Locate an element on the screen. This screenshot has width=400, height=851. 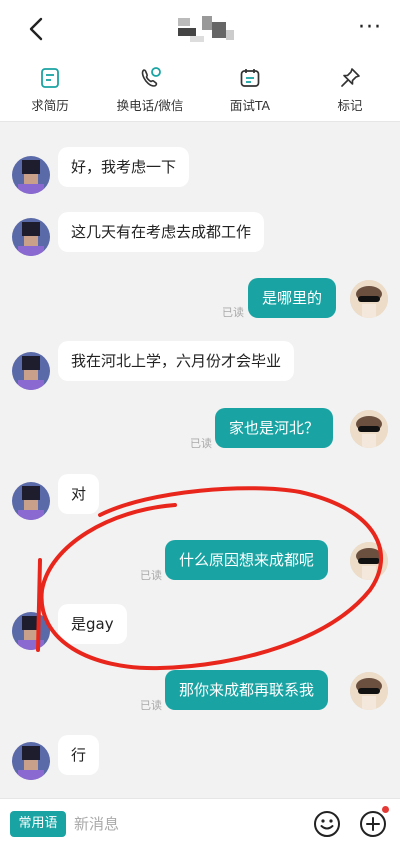
message-bubble-received: 这几天有在考虑去成都工作 is located at coordinates (161, 232).